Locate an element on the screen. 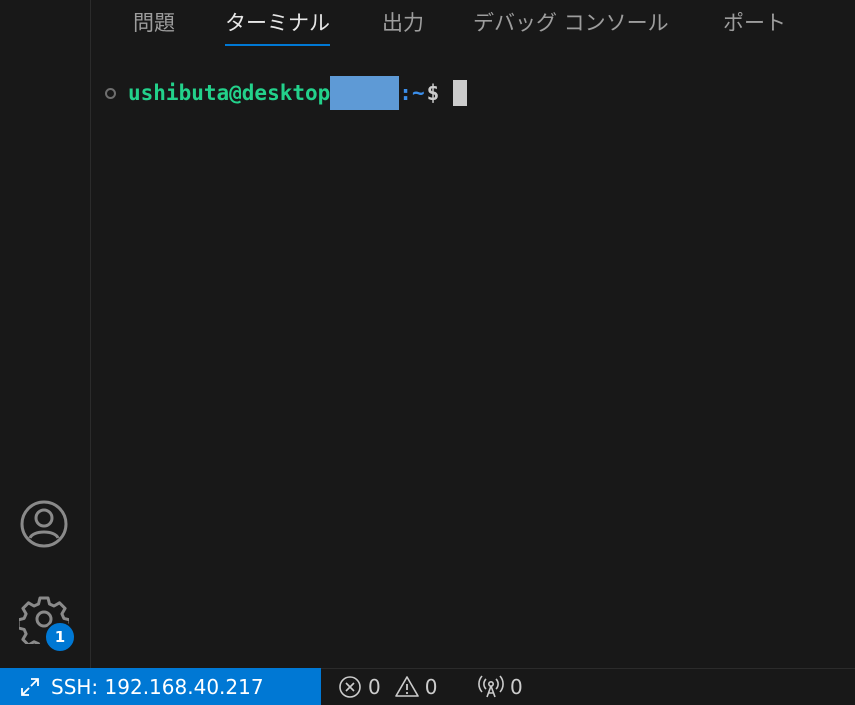 The width and height of the screenshot is (855, 705). warning-icon is located at coordinates (406, 686).